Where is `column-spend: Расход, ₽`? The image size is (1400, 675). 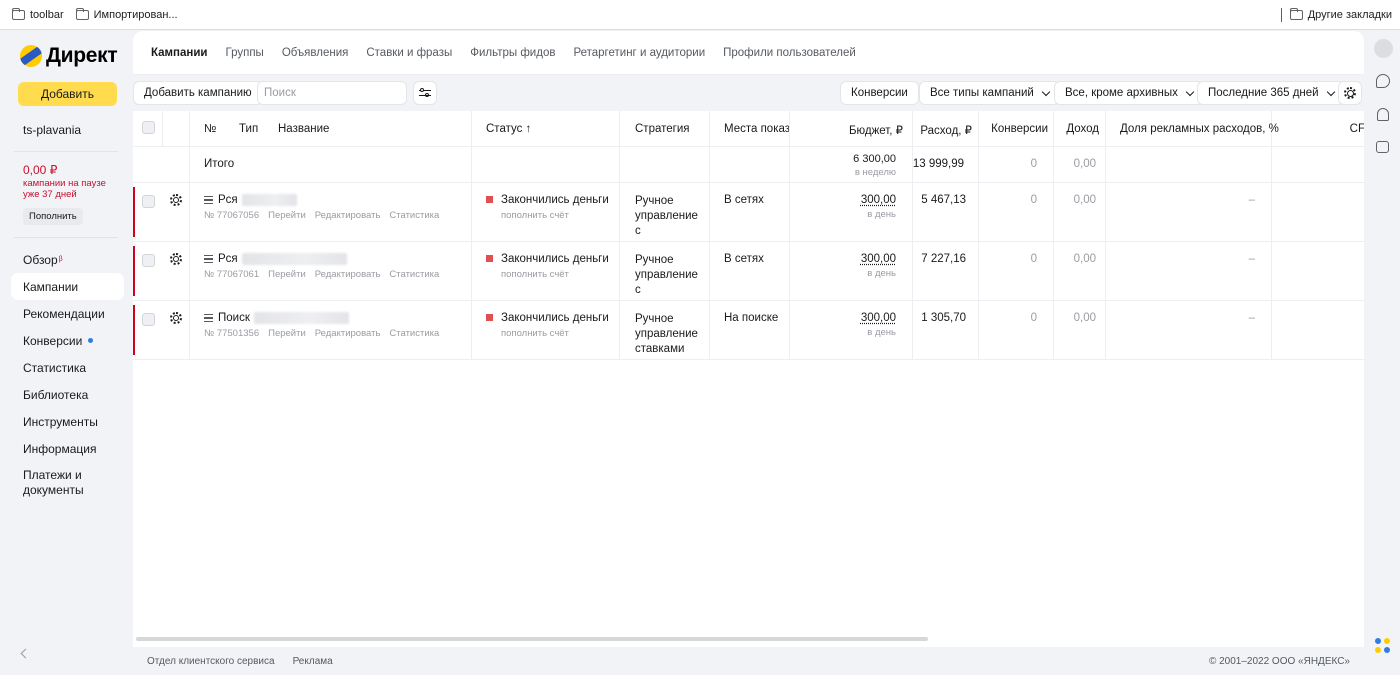
column-spend: Расход, ₽ is located at coordinates (946, 130).